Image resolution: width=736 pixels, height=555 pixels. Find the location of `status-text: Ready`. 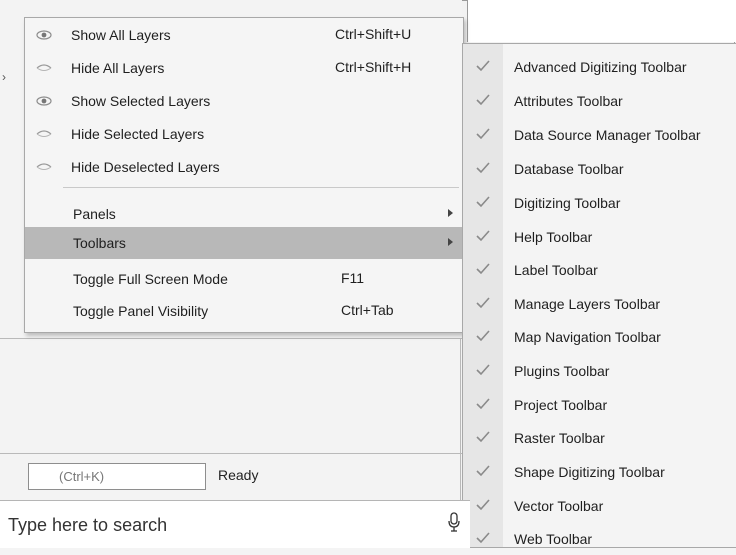

status-text: Ready is located at coordinates (238, 475).